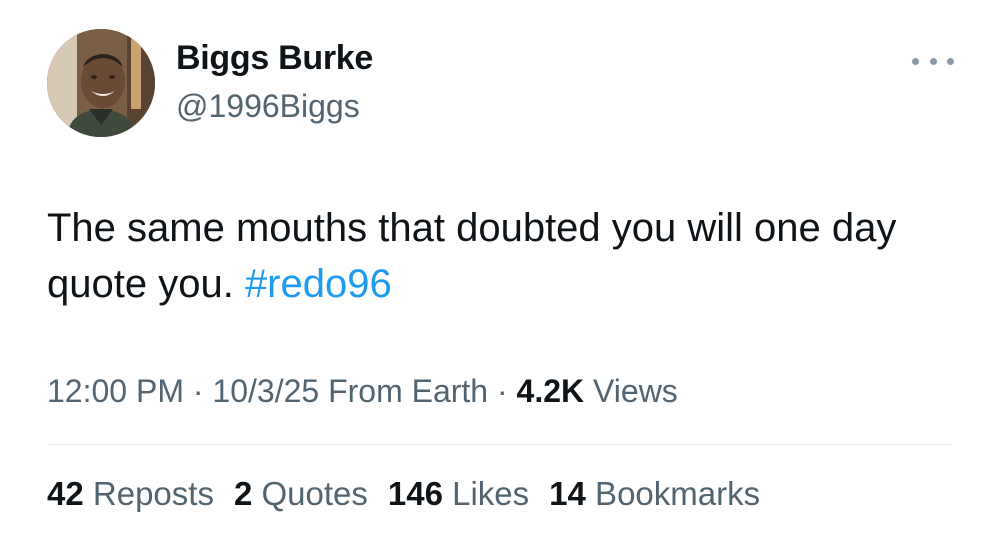 The image size is (1000, 537). I want to click on display-name: Biggs Burke, so click(274, 58).